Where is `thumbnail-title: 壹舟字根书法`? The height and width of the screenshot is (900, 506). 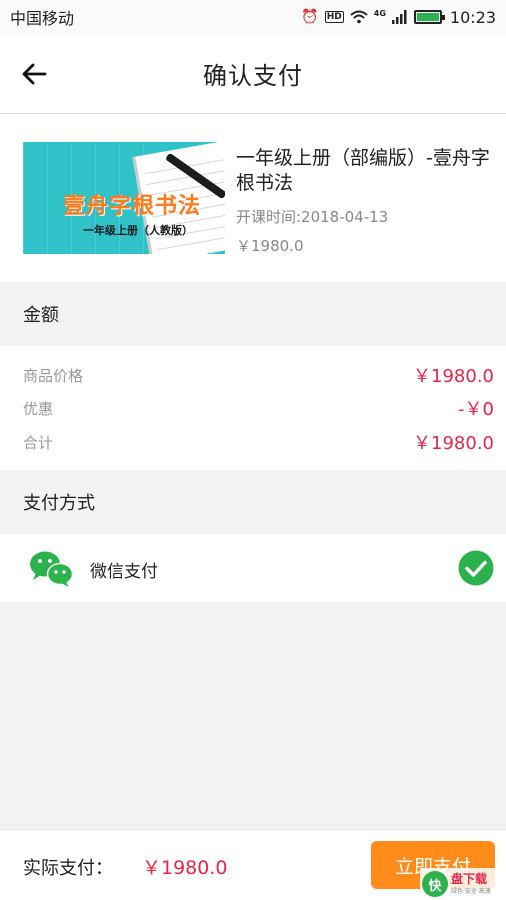 thumbnail-title: 壹舟字根书法 is located at coordinates (132, 206).